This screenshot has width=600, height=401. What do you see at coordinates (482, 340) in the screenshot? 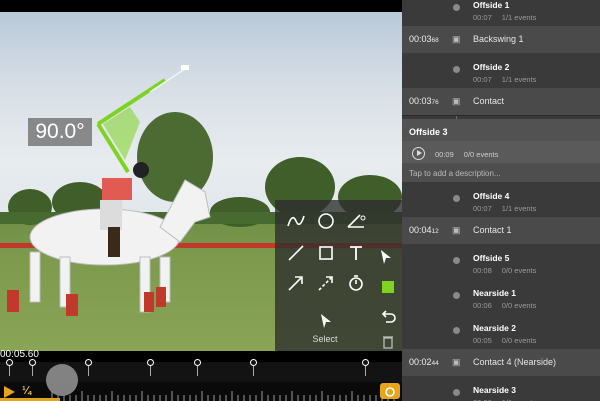
I see `clip-duration: 00:05` at bounding box center [482, 340].